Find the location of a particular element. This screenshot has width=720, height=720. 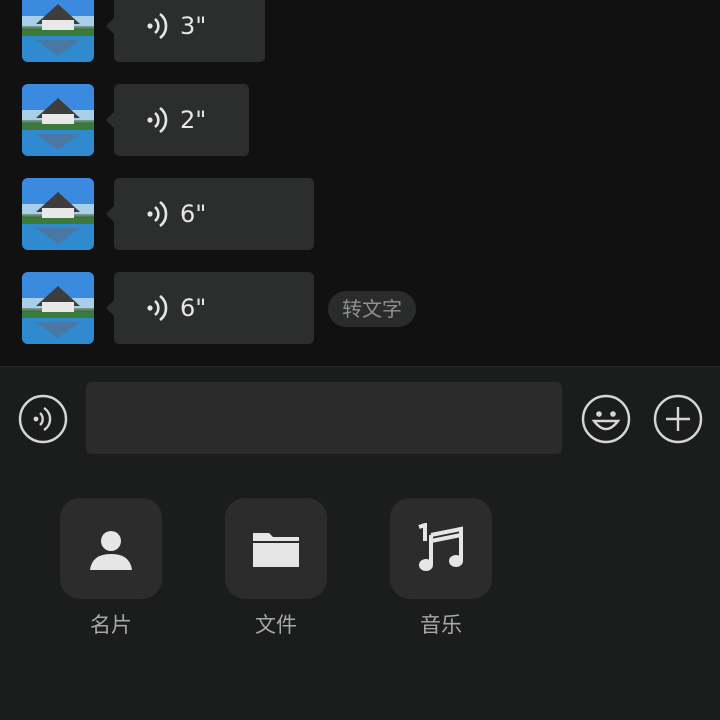

tool-label: 文件 is located at coordinates (276, 625).